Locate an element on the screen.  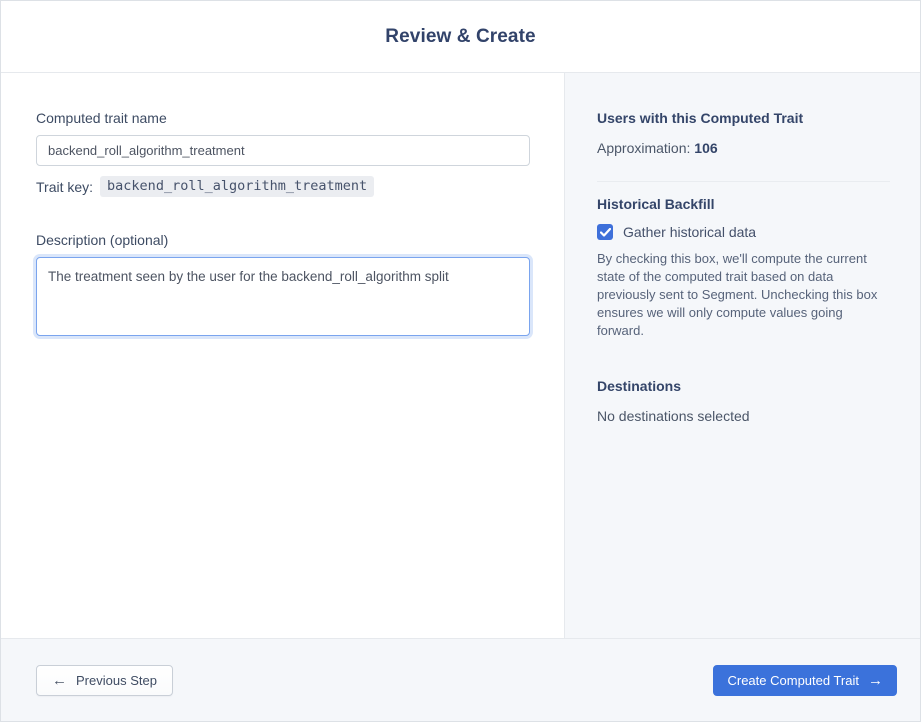
footer-bar: ← Previous Step Create Computed Trait → is located at coordinates (460, 679).